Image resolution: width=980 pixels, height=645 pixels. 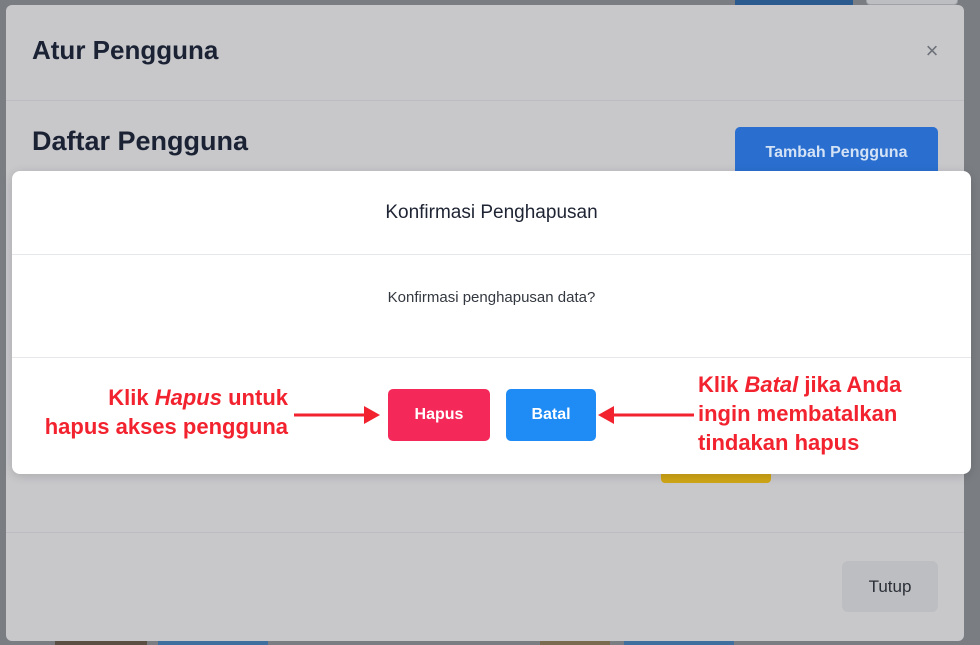 I want to click on dialog-title: Konfirmasi Penghapusan, so click(x=491, y=212).